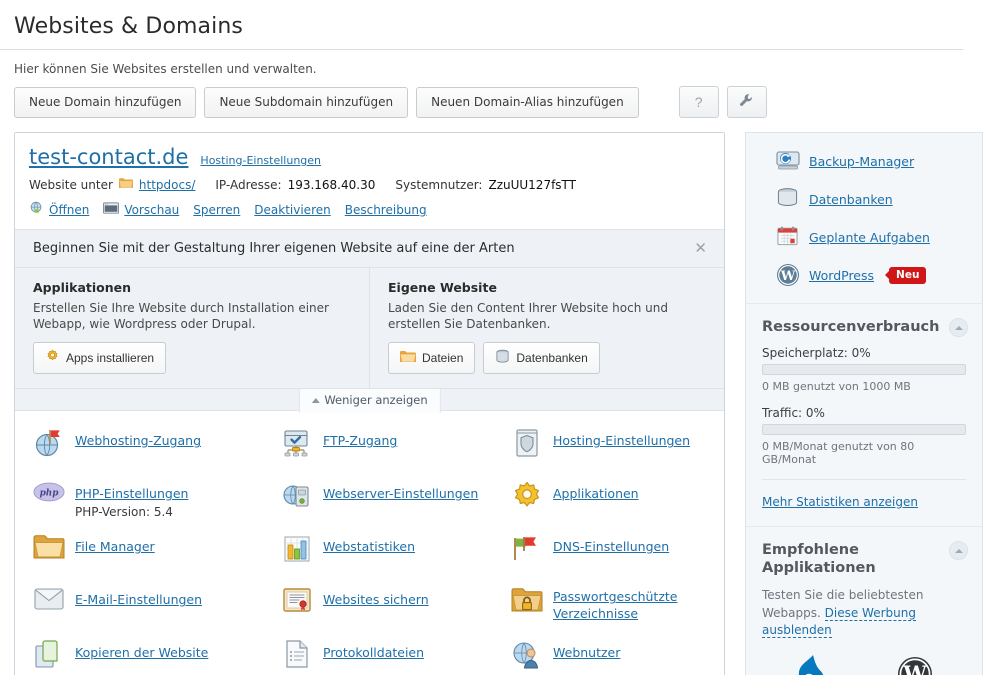 The width and height of the screenshot is (997, 675). I want to click on svg-text: php, so click(50, 494).